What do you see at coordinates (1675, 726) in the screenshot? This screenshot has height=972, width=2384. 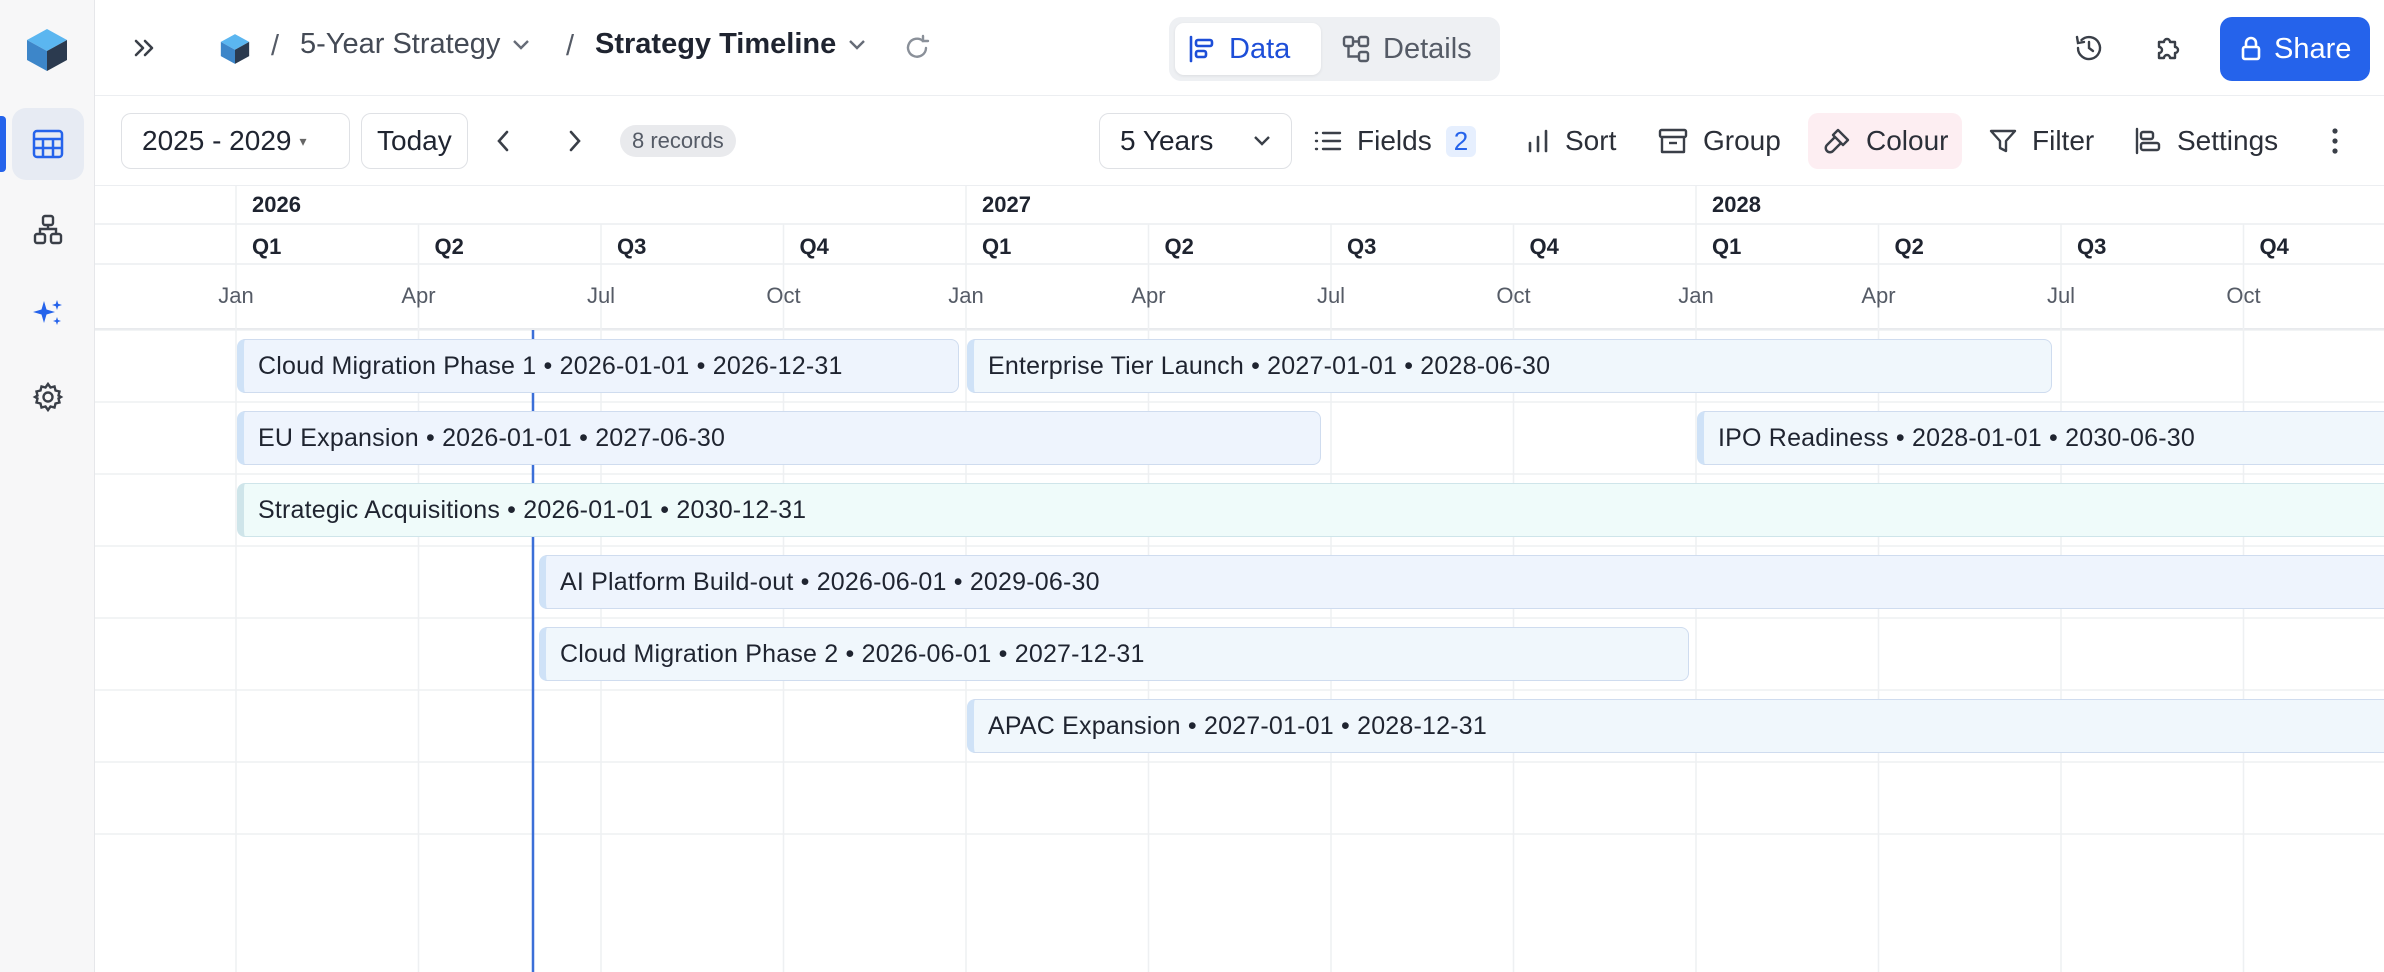 I see `timeline-record-bar: APAC Expansion • 2027-01-01 • 2028-12-31` at bounding box center [1675, 726].